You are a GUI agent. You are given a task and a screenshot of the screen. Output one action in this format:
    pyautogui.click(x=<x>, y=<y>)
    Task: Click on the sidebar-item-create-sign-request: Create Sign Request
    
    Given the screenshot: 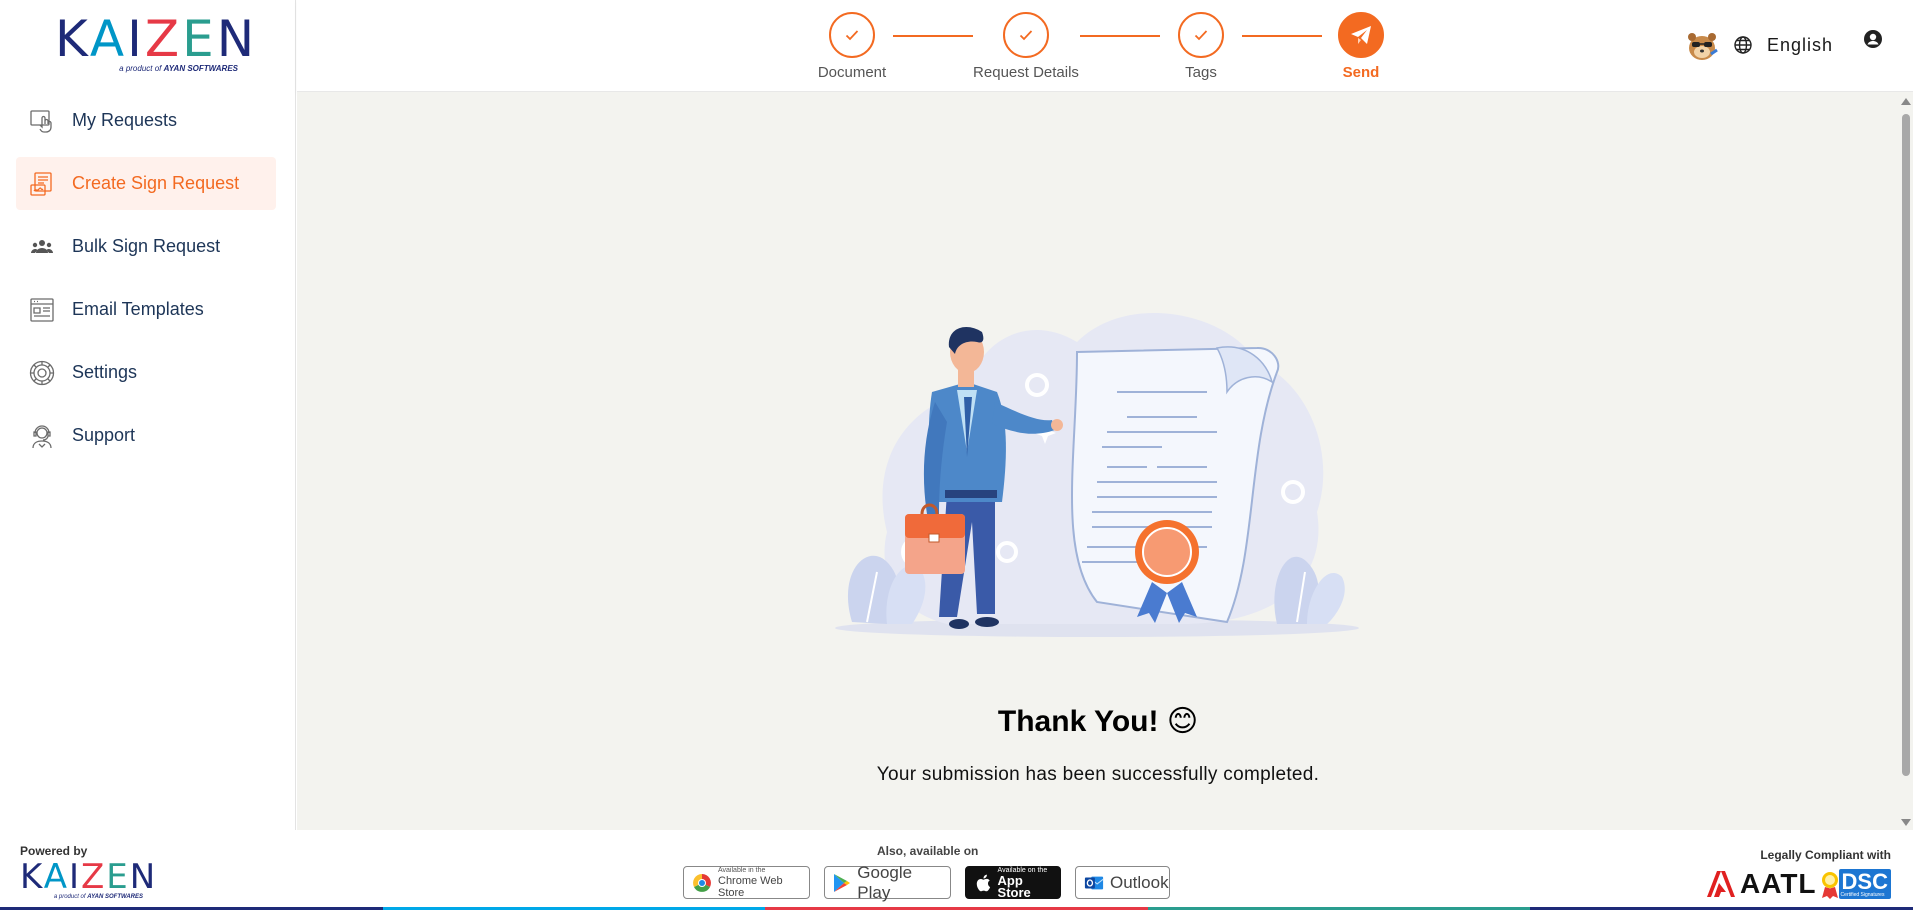 What is the action you would take?
    pyautogui.click(x=146, y=183)
    